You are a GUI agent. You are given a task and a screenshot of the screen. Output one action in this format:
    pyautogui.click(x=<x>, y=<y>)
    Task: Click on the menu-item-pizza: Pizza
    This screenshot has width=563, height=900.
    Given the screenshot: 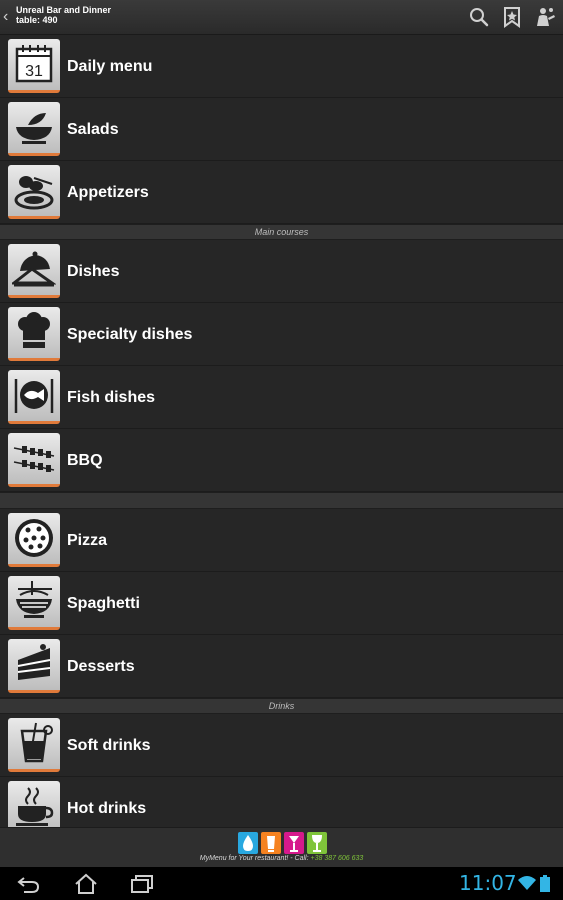 What is the action you would take?
    pyautogui.click(x=281, y=540)
    